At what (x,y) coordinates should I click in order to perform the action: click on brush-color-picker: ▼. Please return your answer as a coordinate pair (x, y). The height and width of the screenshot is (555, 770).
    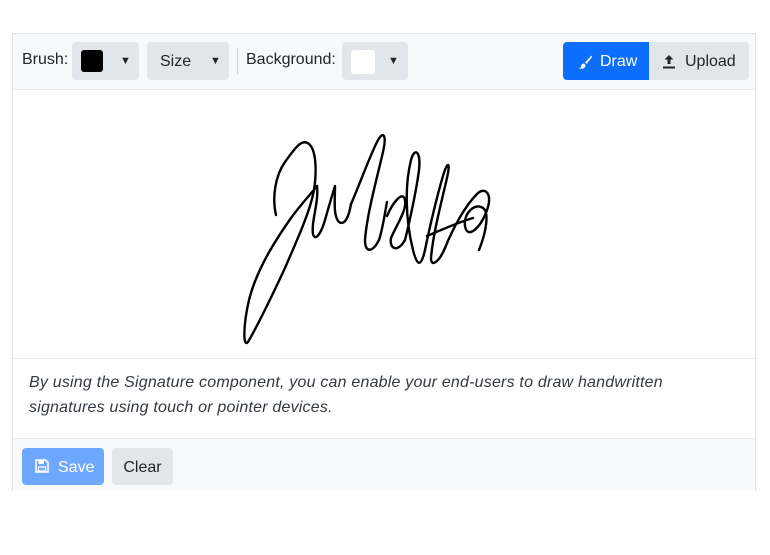
    Looking at the image, I should click on (105, 61).